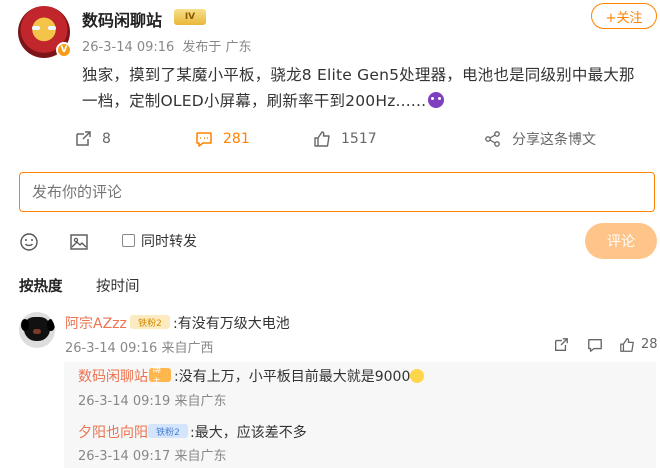 Image resolution: width=660 pixels, height=468 pixels. Describe the element at coordinates (160, 376) in the screenshot. I see `author-badge: 博主` at that location.